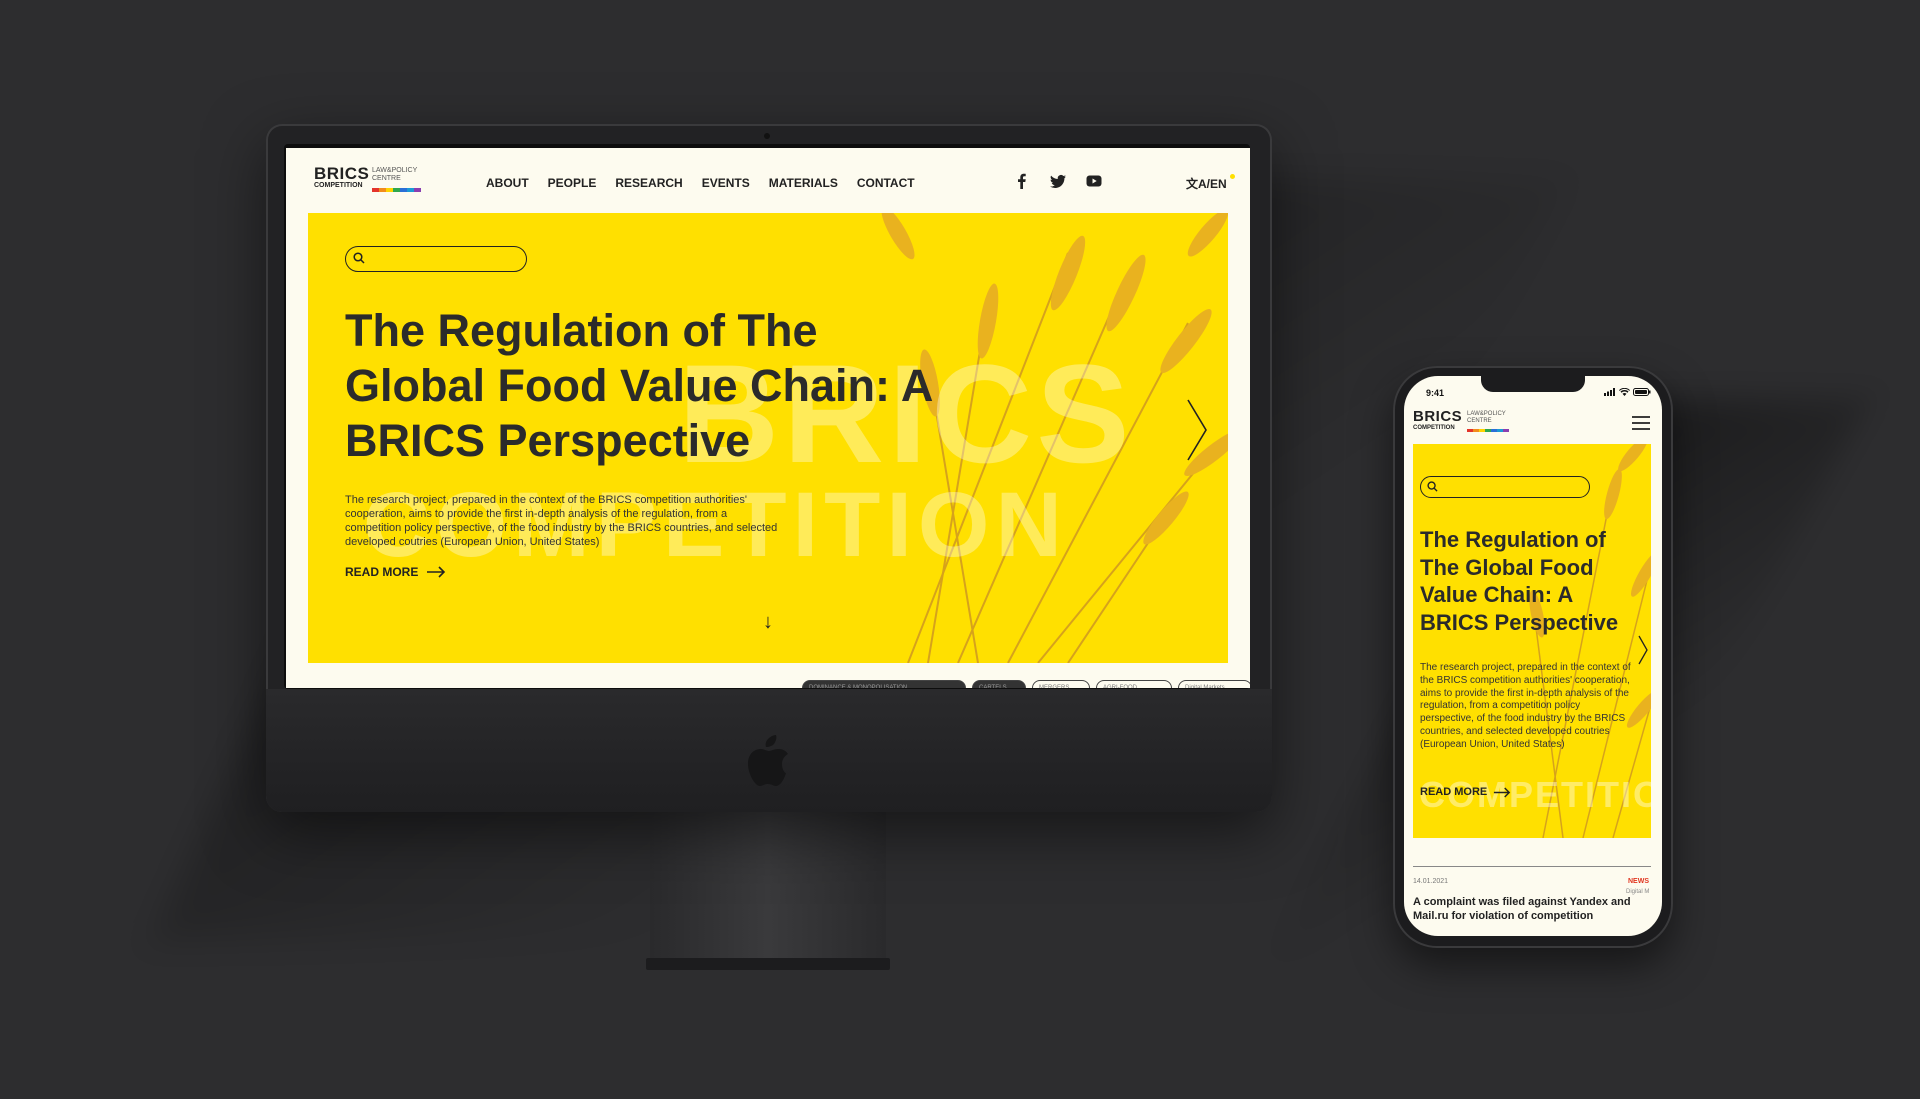 The image size is (1920, 1099). Describe the element at coordinates (803, 183) in the screenshot. I see `menu-item-materials: MATERIALS` at that location.